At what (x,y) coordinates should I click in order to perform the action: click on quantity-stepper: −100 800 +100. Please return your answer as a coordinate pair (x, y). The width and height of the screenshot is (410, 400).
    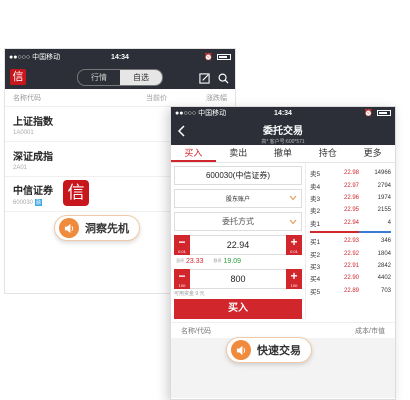
    Looking at the image, I should click on (238, 279).